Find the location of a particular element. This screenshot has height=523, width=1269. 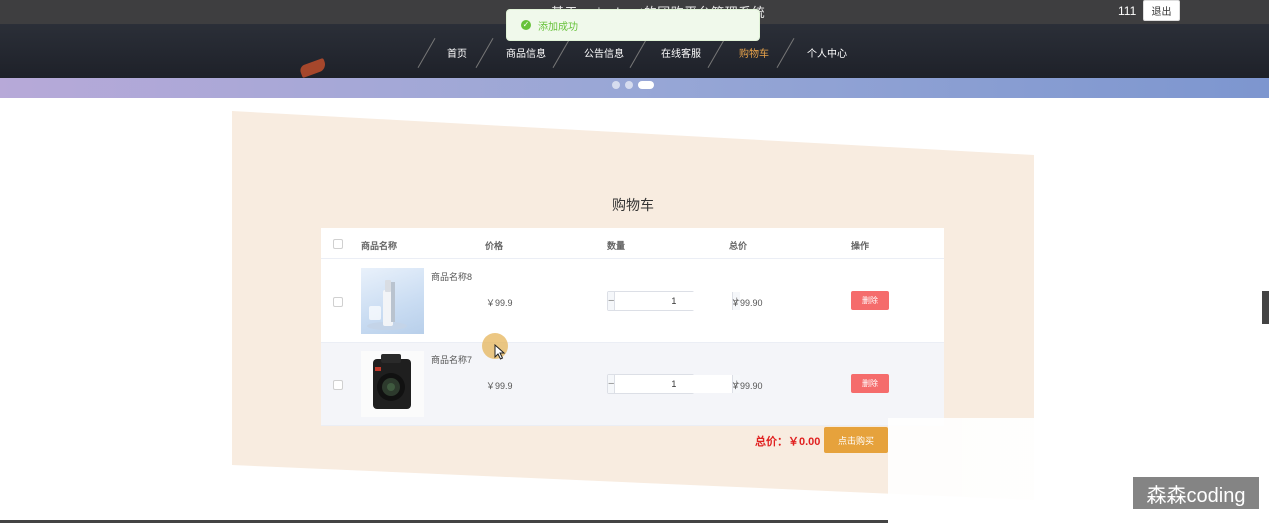

column-header-total: 总价 is located at coordinates (738, 246).